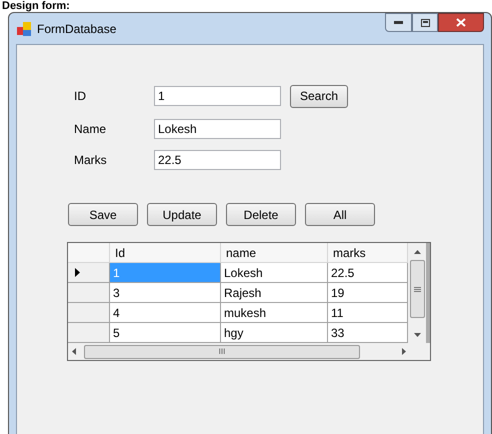 Image resolution: width=492 pixels, height=434 pixels. Describe the element at coordinates (261, 214) in the screenshot. I see `action-button: Delete` at that location.